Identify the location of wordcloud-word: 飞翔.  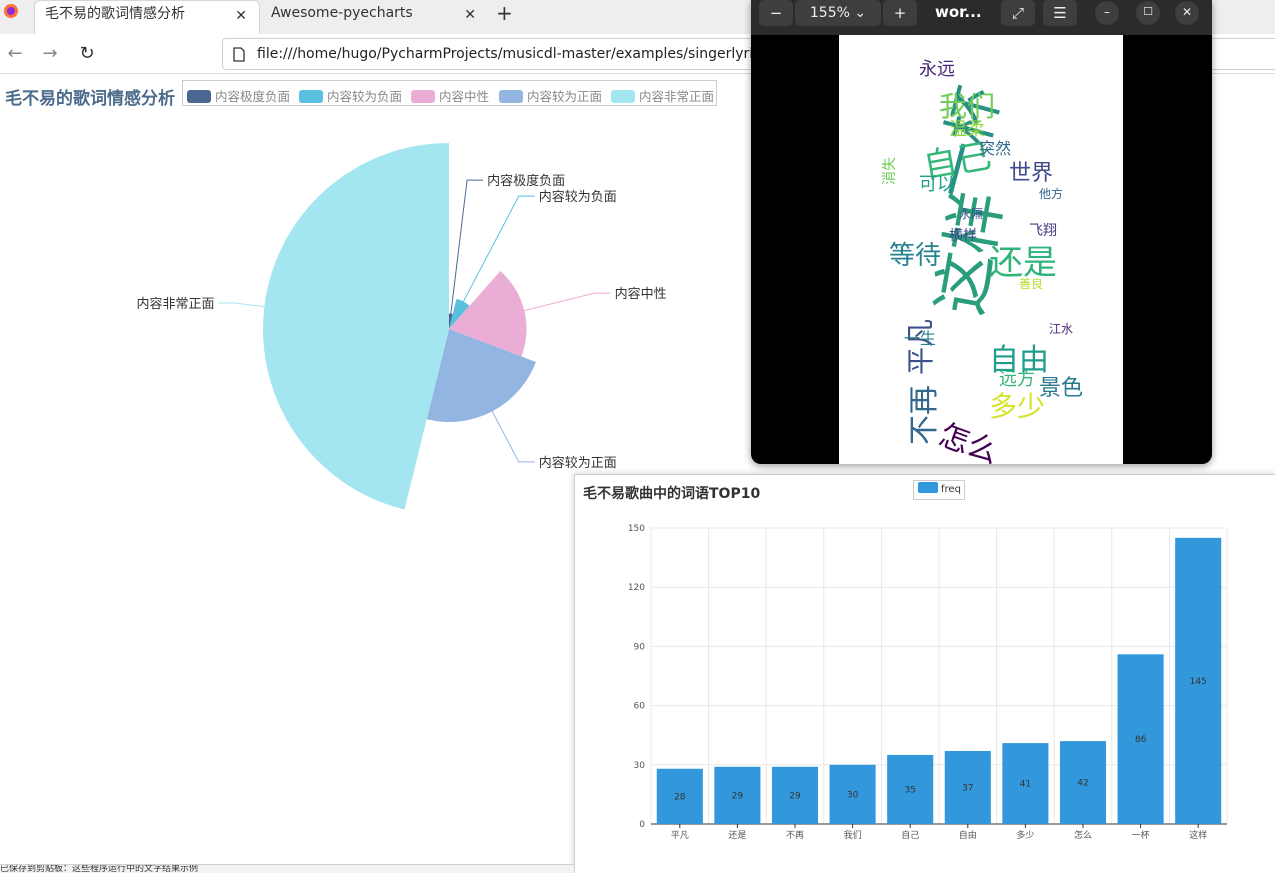
(1043, 231).